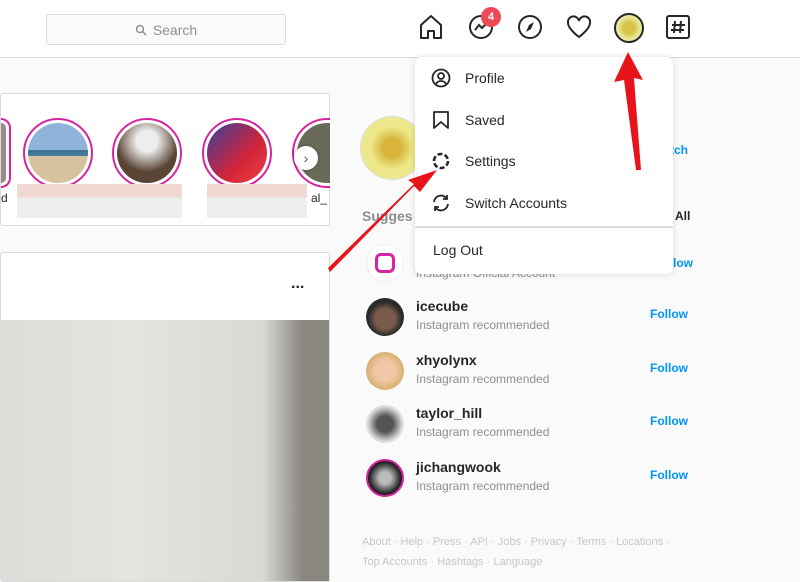 The image size is (800, 582). Describe the element at coordinates (485, 162) in the screenshot. I see `annotation-arrows` at that location.